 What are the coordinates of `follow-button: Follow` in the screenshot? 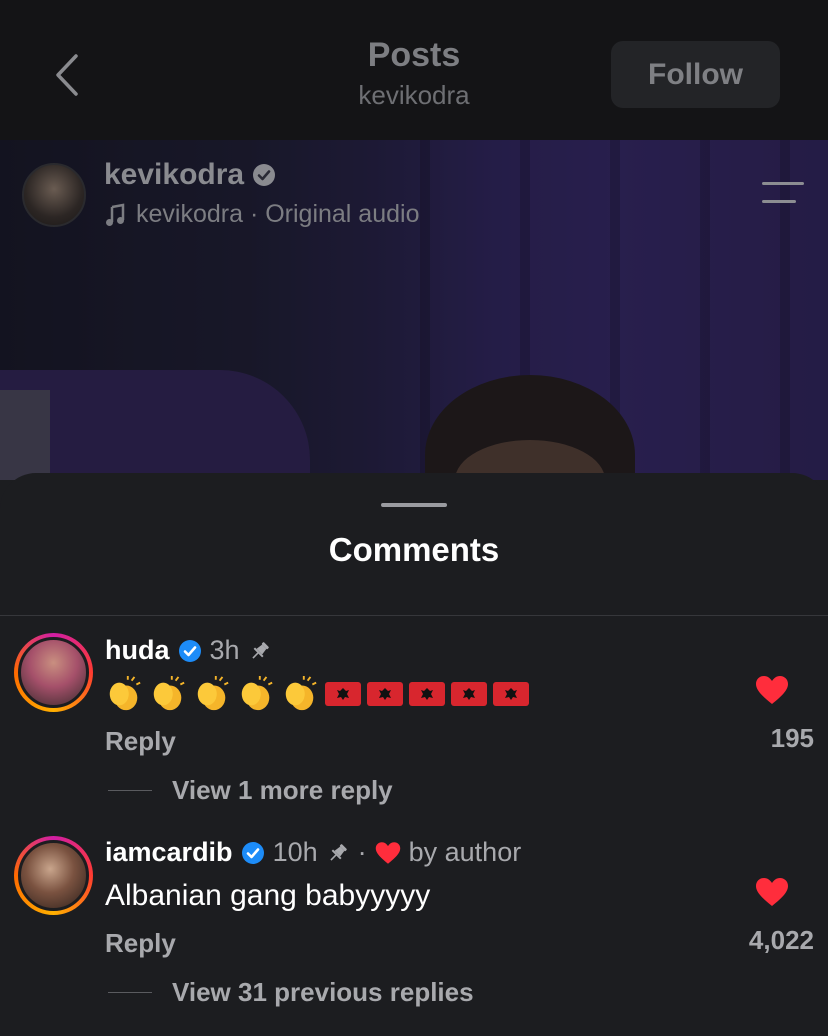 It's located at (695, 74).